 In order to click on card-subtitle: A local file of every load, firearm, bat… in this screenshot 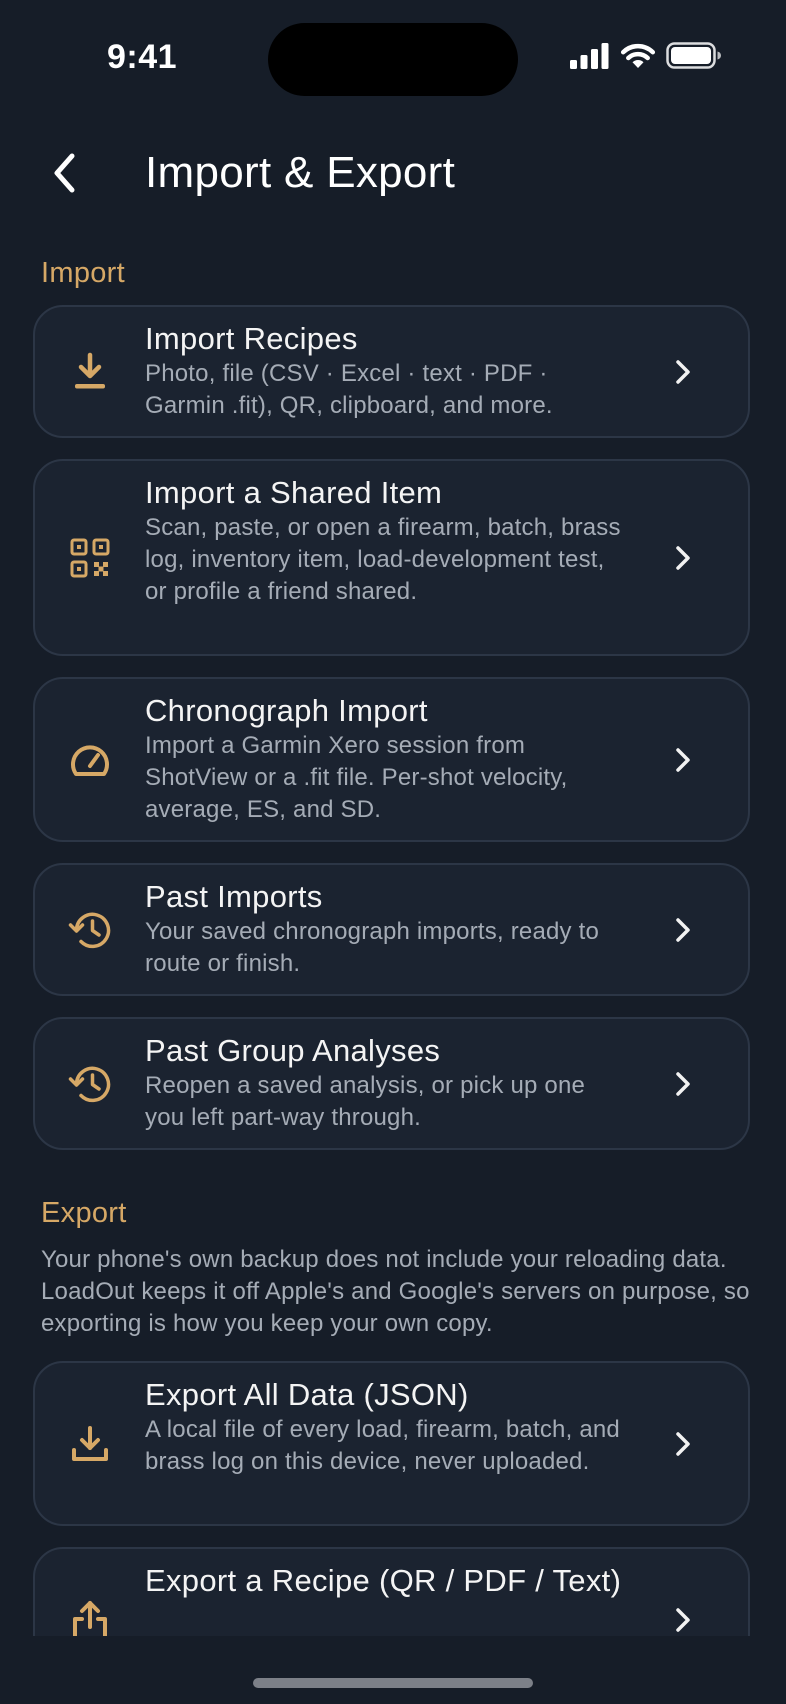, I will do `click(382, 1445)`.